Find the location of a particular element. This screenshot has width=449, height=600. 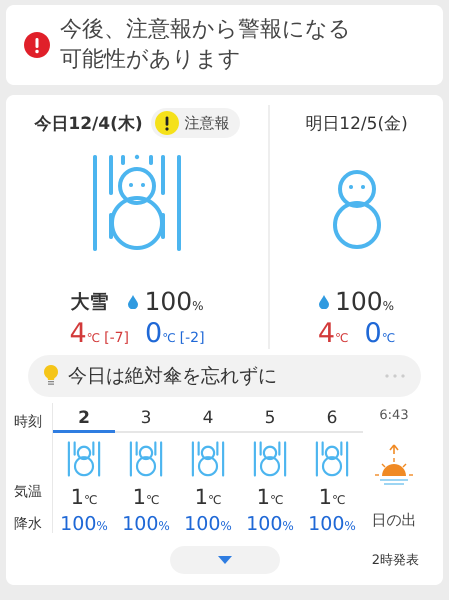

low-temperature: 0℃ [-2] is located at coordinates (175, 333).